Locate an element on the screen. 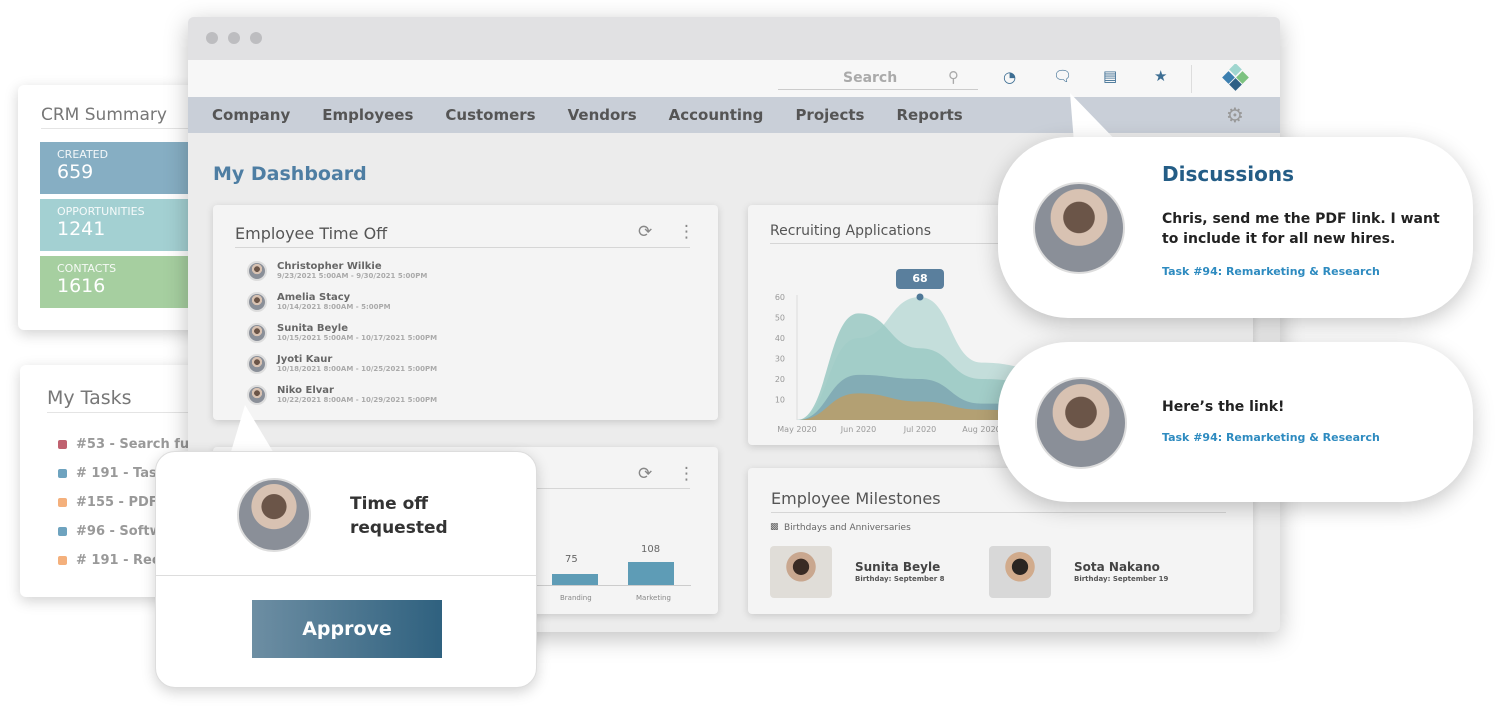 This screenshot has height=720, width=1500. stat-created: CREATED 659 is located at coordinates (125, 168).